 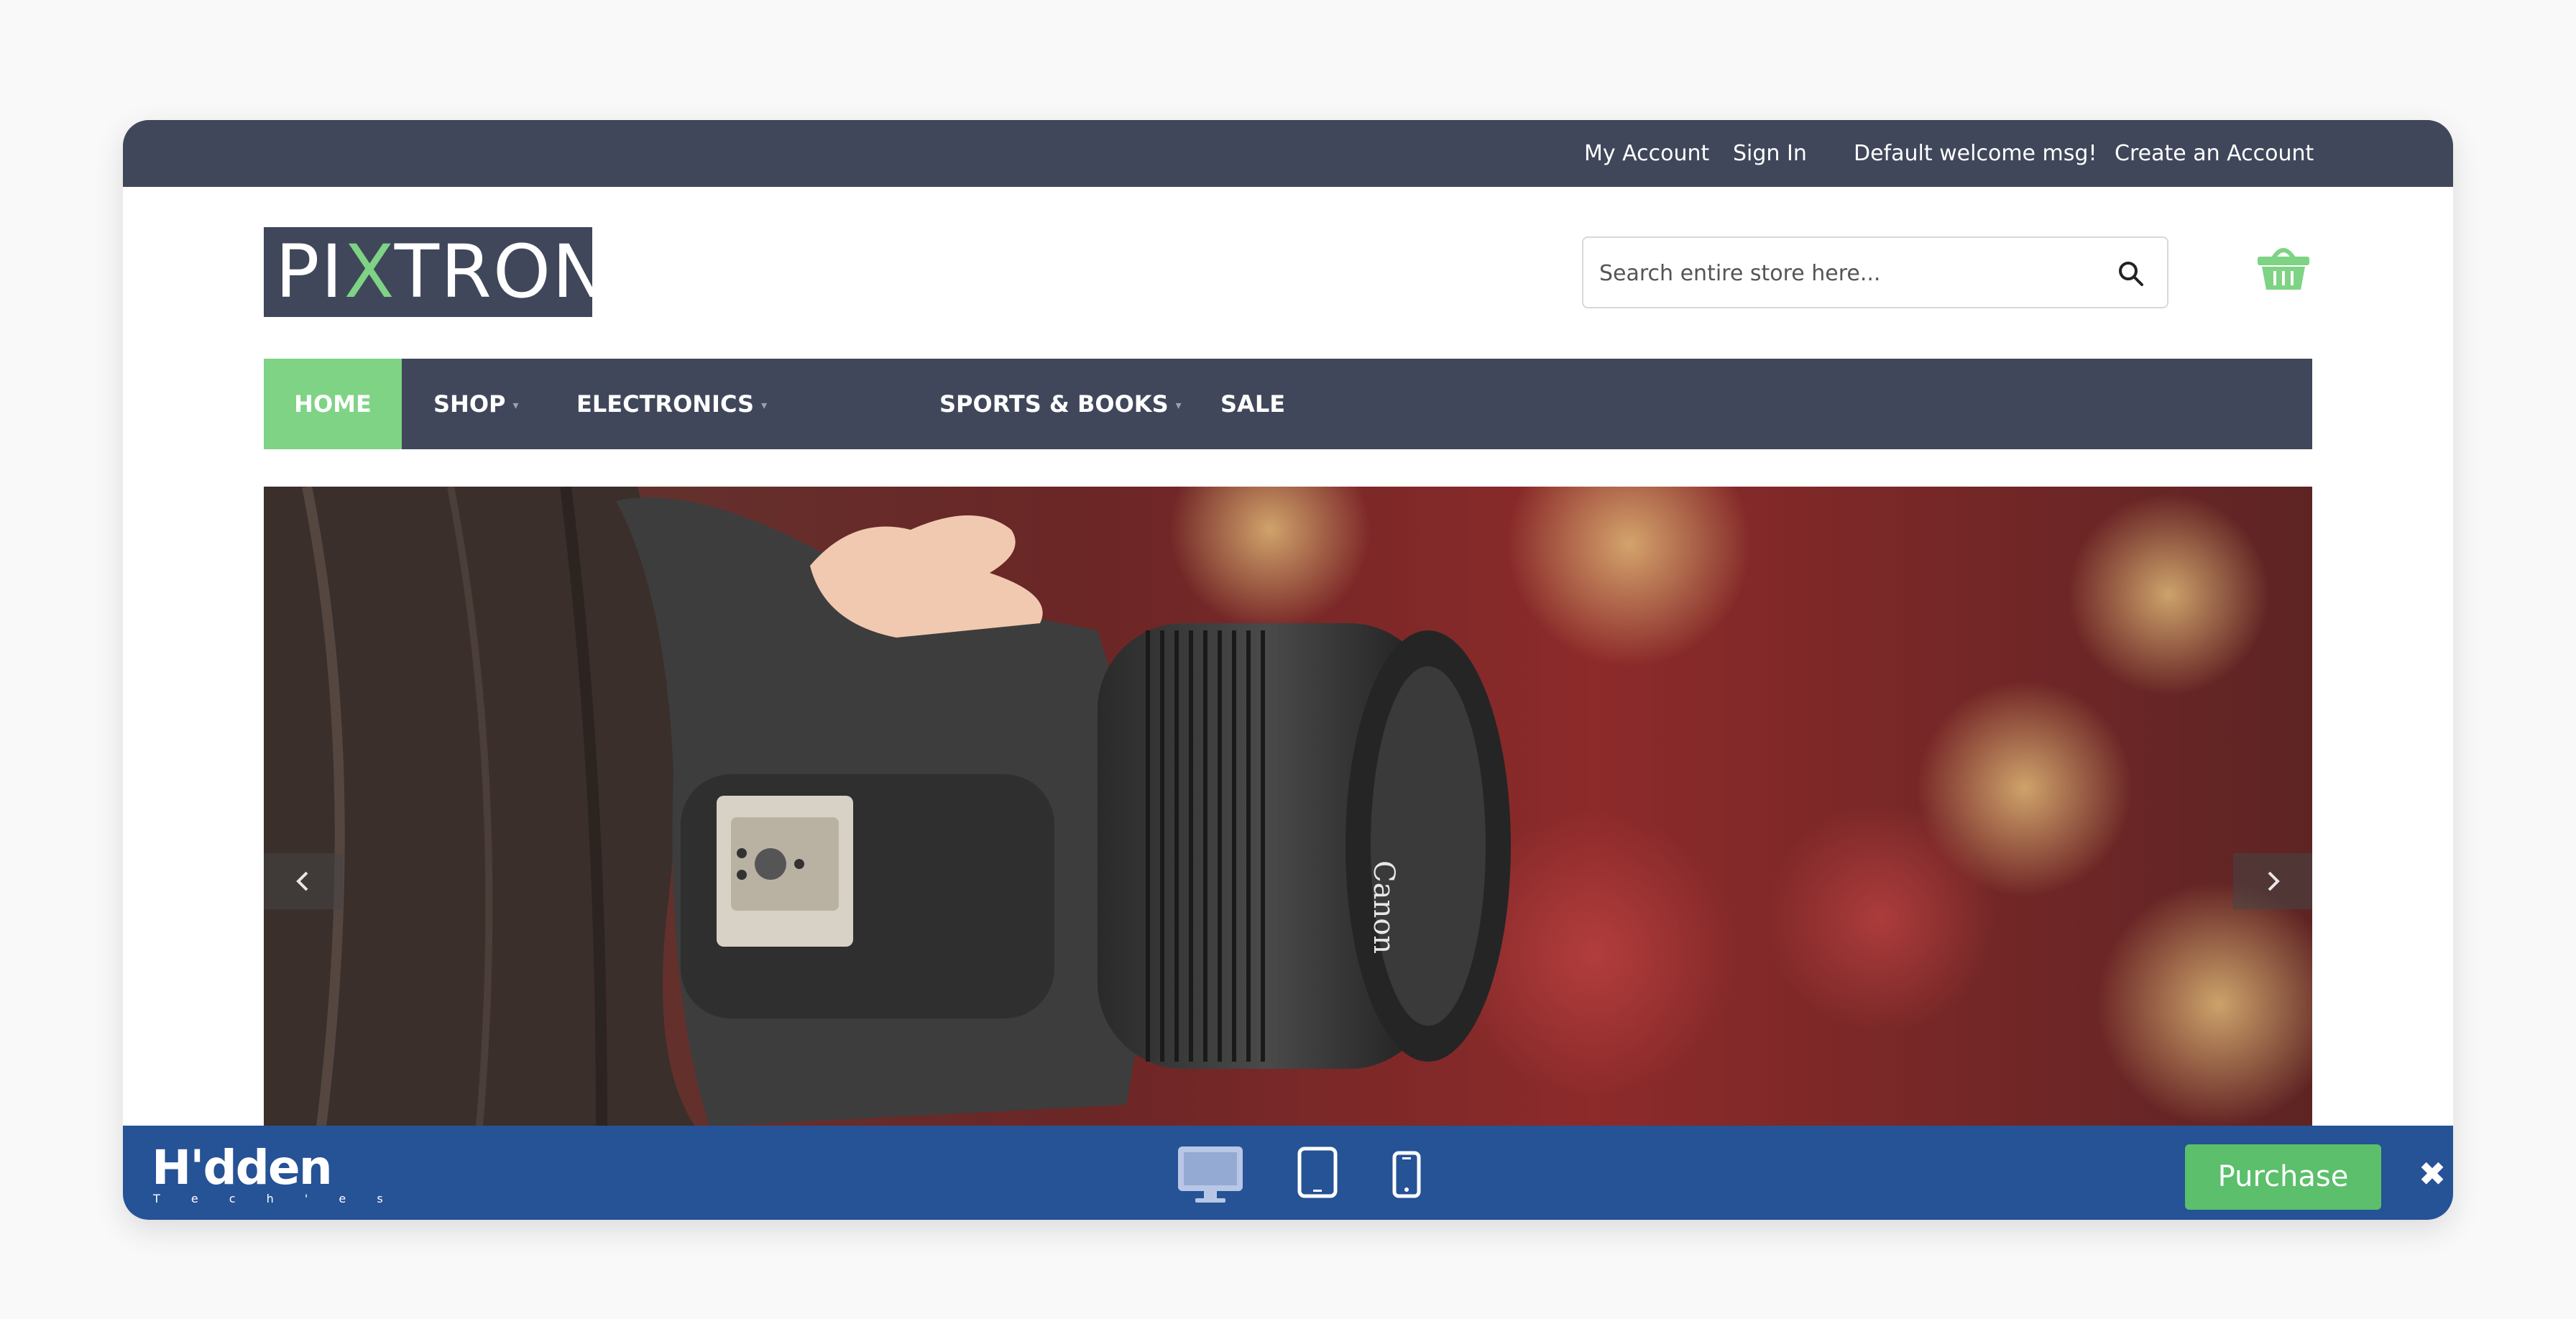 What do you see at coordinates (1406, 1174) in the screenshot?
I see `mobile-icon` at bounding box center [1406, 1174].